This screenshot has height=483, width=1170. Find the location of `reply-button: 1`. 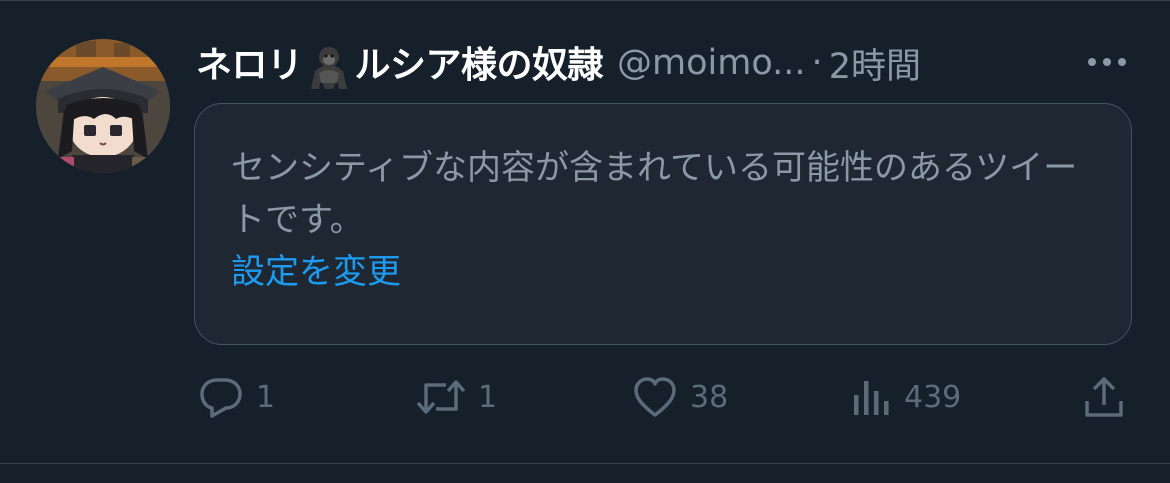

reply-button: 1 is located at coordinates (236, 397).